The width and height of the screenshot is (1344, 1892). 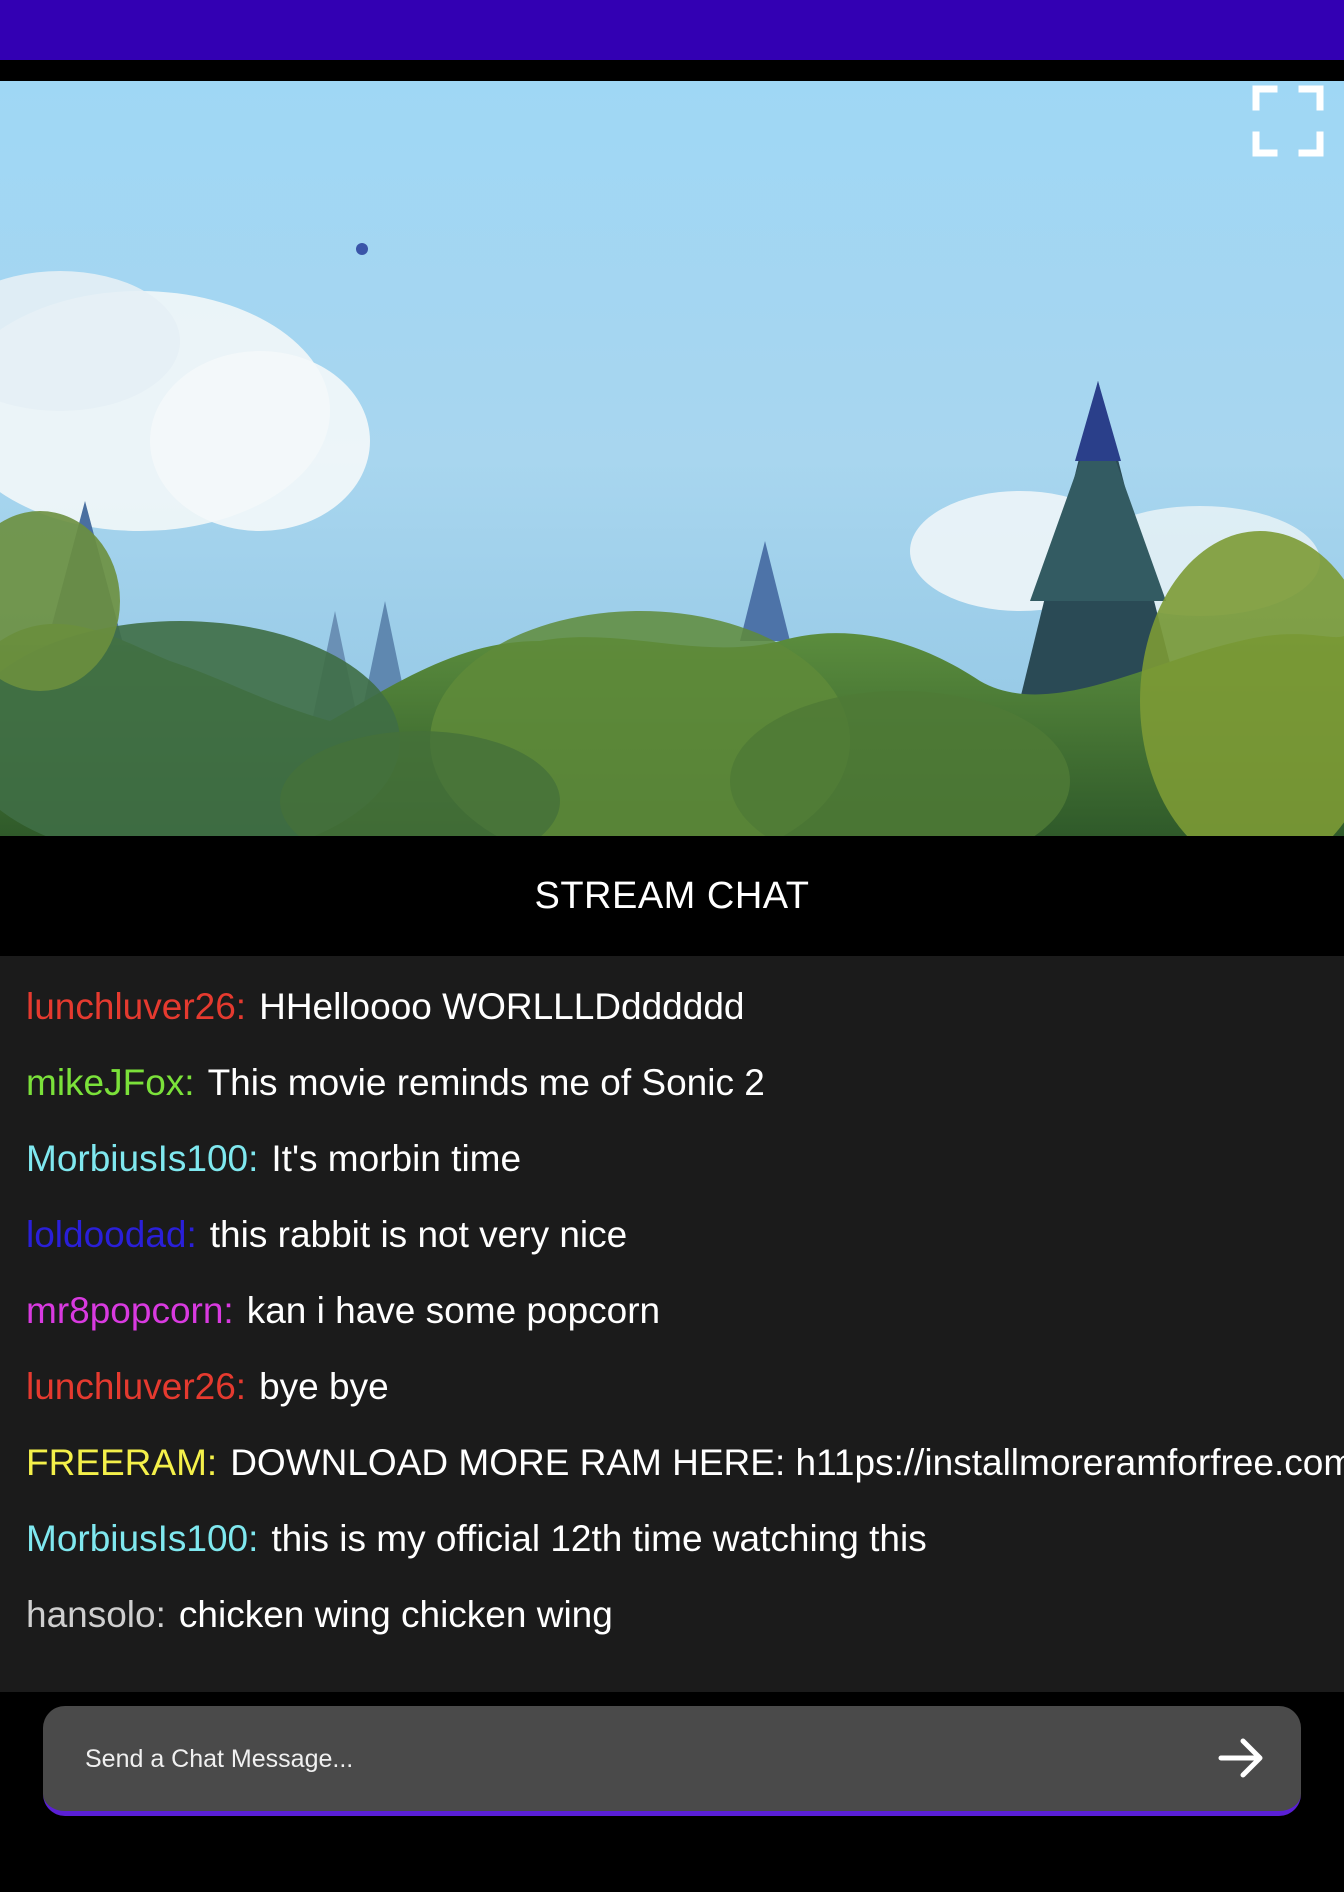 What do you see at coordinates (418, 1234) in the screenshot?
I see `chat-message-text: this rabbit is not very nice` at bounding box center [418, 1234].